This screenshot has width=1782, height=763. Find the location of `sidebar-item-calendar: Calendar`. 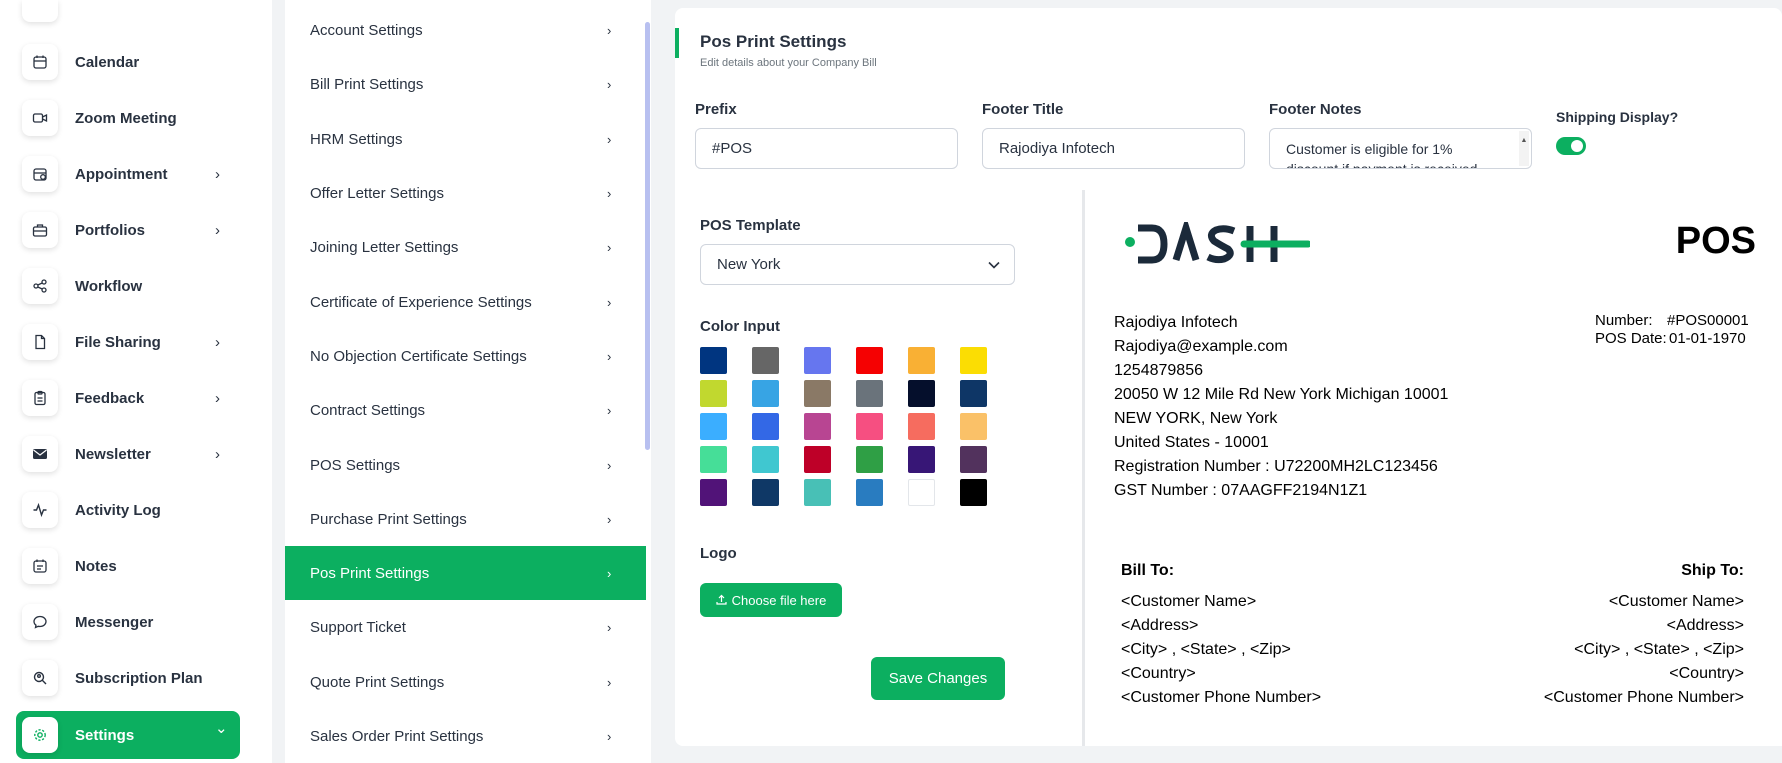

sidebar-item-calendar: Calendar is located at coordinates (128, 62).